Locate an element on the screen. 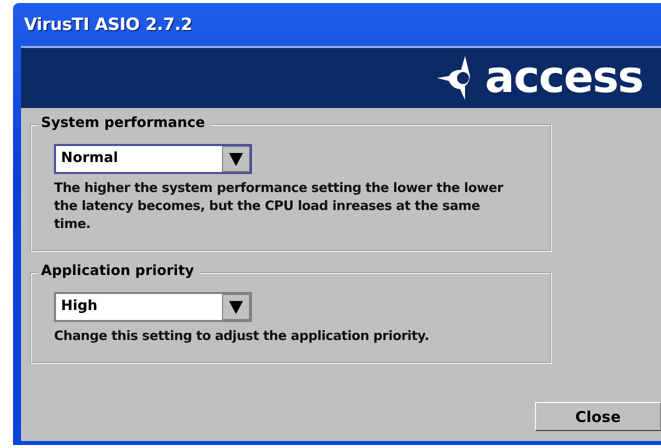 The image size is (661, 448). description-text: The higher the system performance setting the lower the lower the latency becomes, but the CPU load inreases at the same time. is located at coordinates (279, 207).